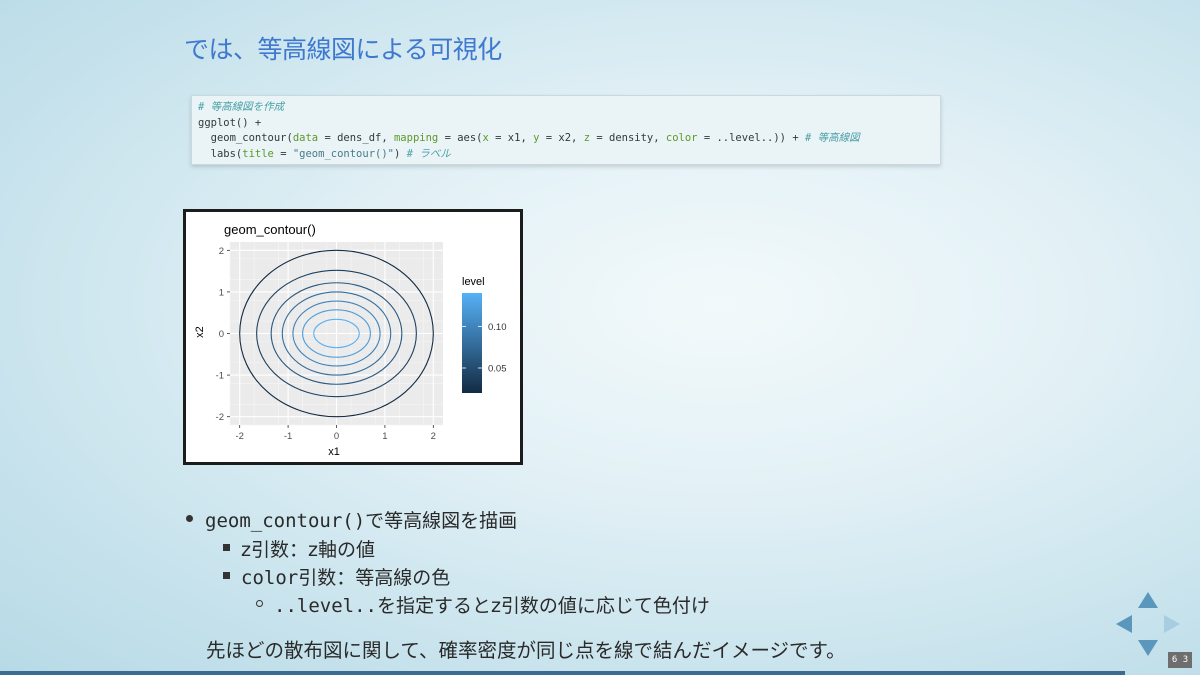  Describe the element at coordinates (628, 138) in the screenshot. I see `code-token: = density,` at that location.